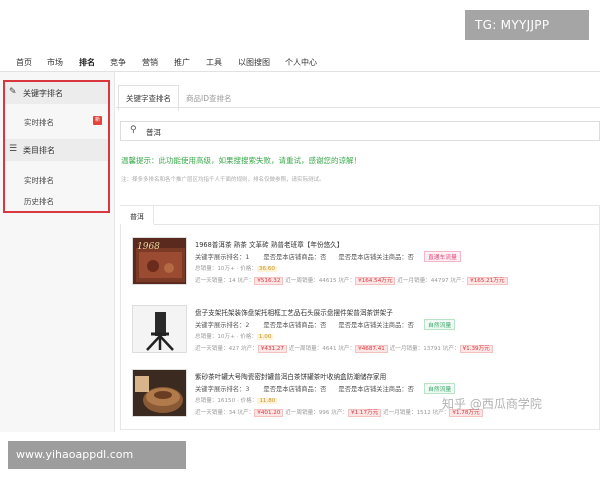  I want to click on top-nav: 首页 市场 排名 竞争 营销 推广 工具 以图搜图 个人中心, so click(300, 63).